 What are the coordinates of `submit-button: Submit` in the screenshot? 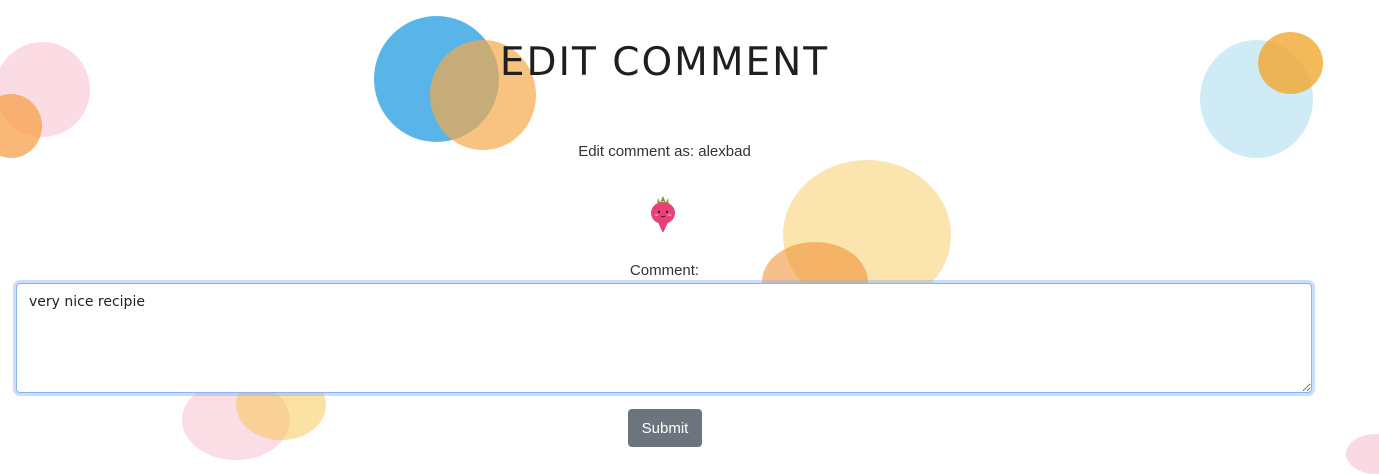 It's located at (665, 428).